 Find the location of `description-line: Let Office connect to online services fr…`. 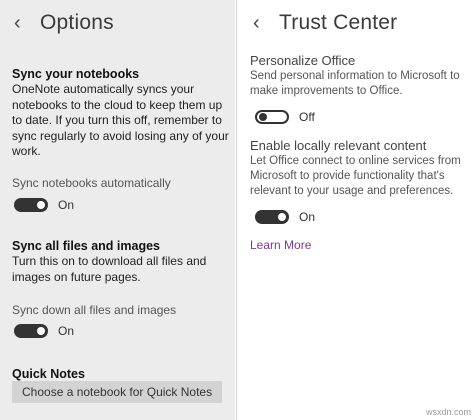

description-line: Let Office connect to online services fr… is located at coordinates (355, 161).